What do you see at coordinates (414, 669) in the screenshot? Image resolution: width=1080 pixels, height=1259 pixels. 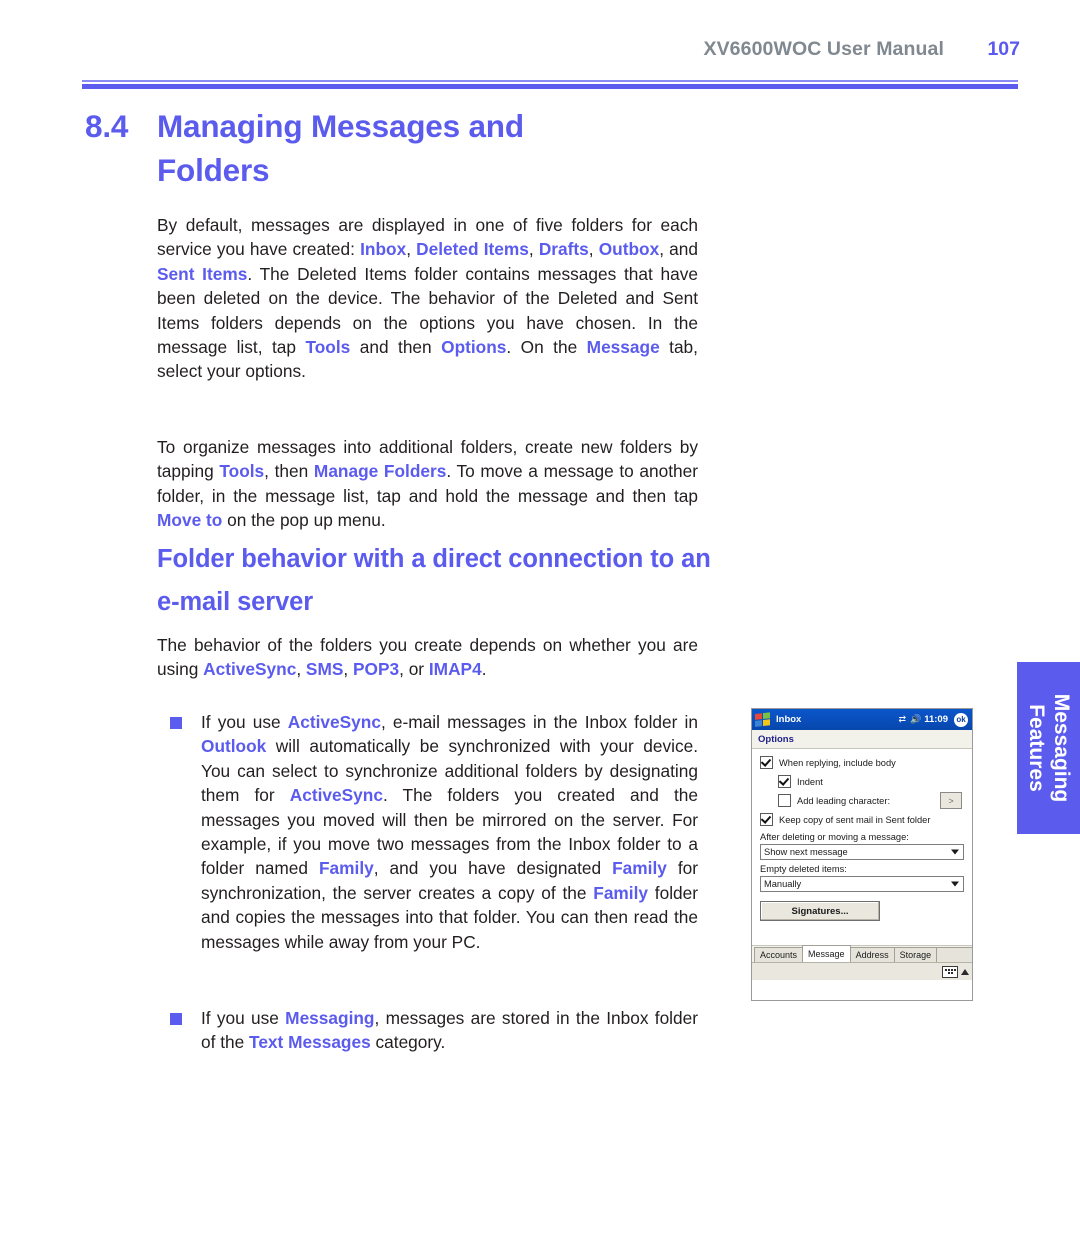 I see `text-run: , or` at bounding box center [414, 669].